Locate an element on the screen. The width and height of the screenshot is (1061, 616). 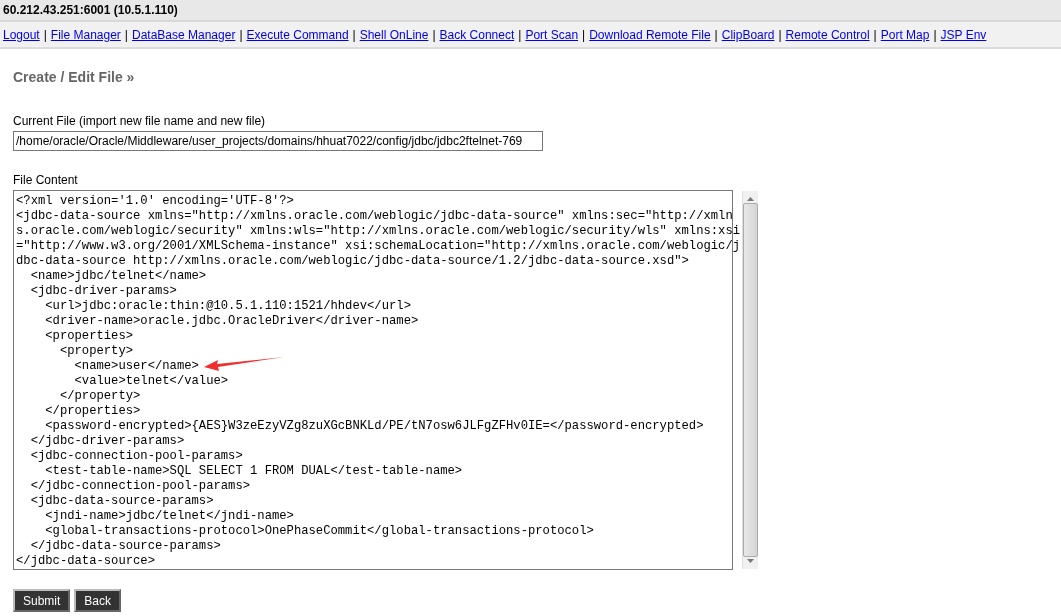
code-line: </jdbc-driver-params> is located at coordinates (107, 441).